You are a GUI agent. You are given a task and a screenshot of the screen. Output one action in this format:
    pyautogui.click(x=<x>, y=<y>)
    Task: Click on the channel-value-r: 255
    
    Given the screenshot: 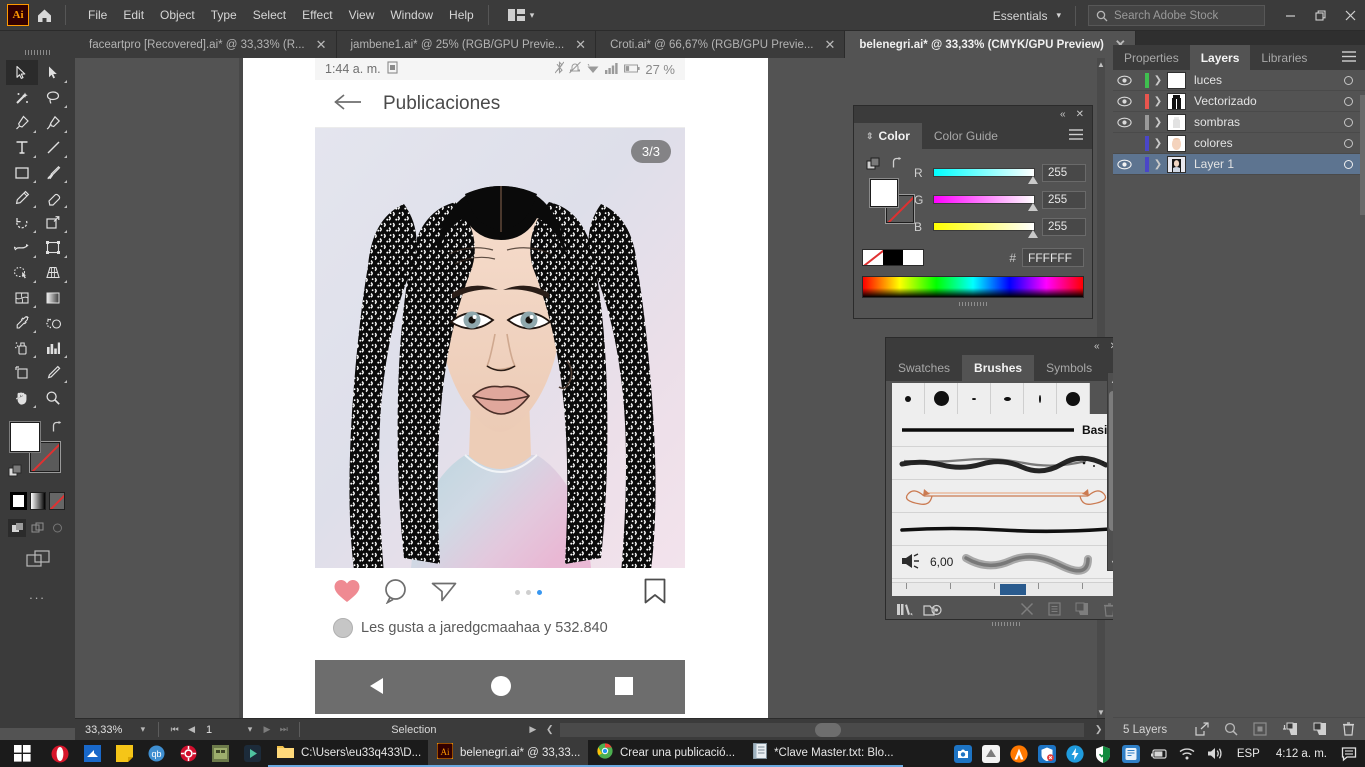 What is the action you would take?
    pyautogui.click(x=1064, y=172)
    